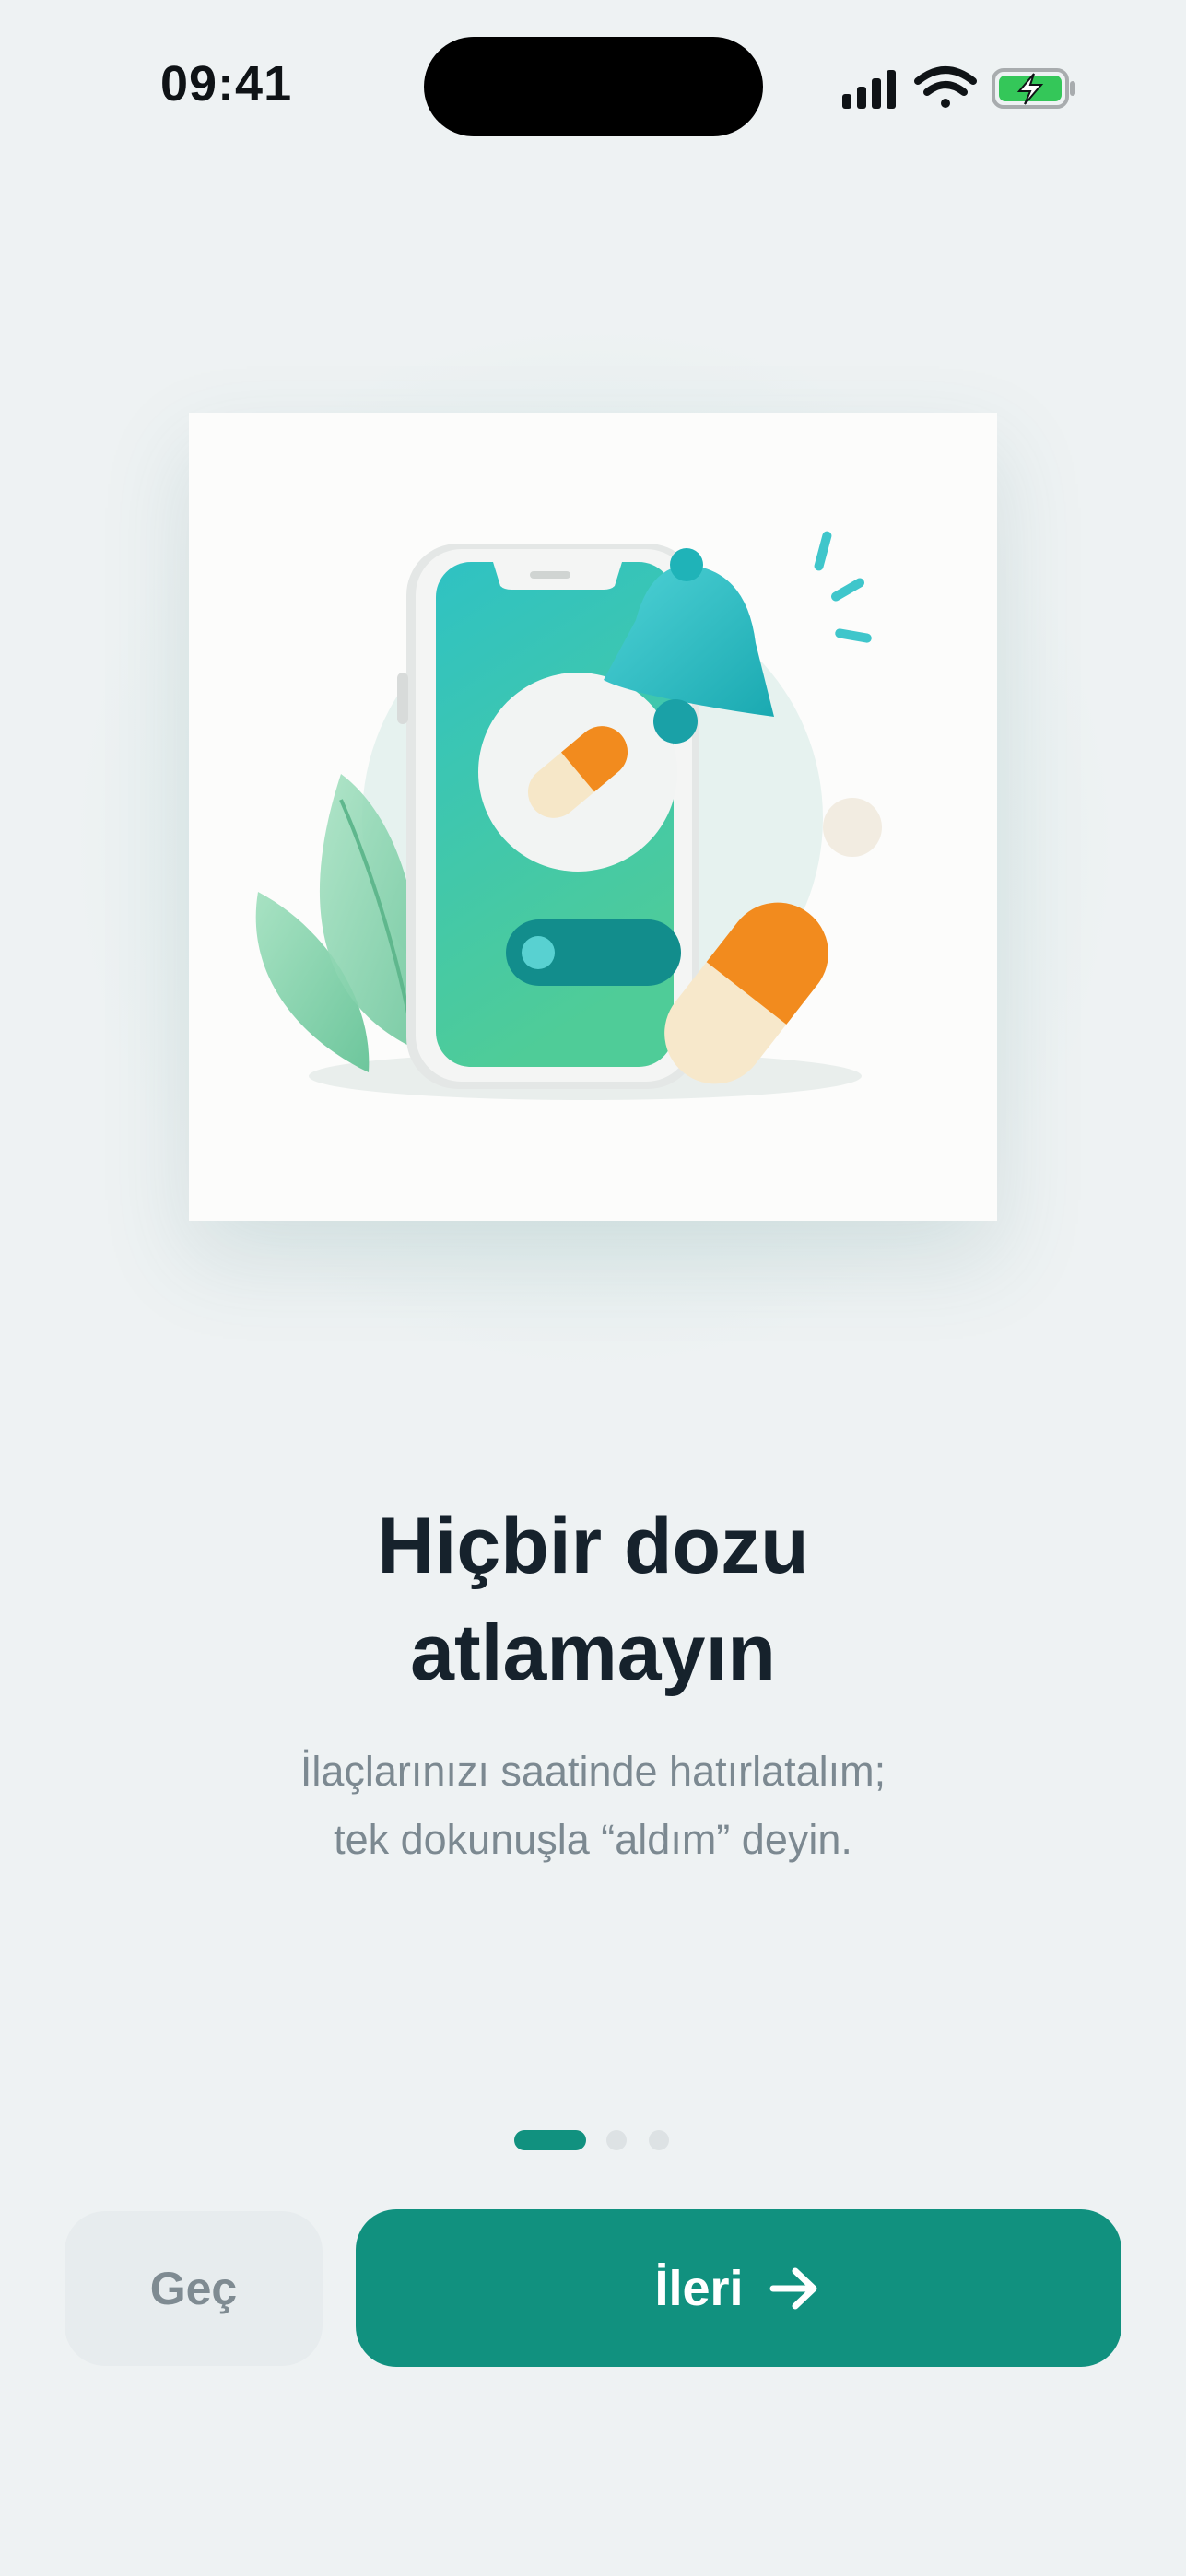  I want to click on battery-charging-icon, so click(1033, 88).